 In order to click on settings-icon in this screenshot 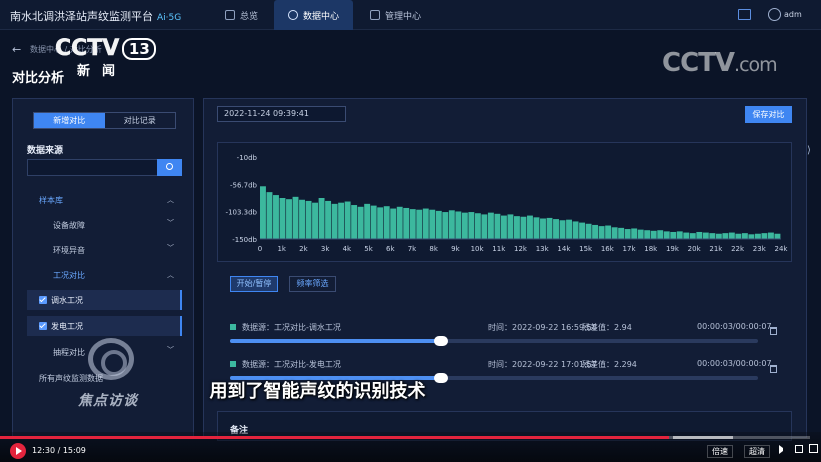, I will do `click(375, 15)`.